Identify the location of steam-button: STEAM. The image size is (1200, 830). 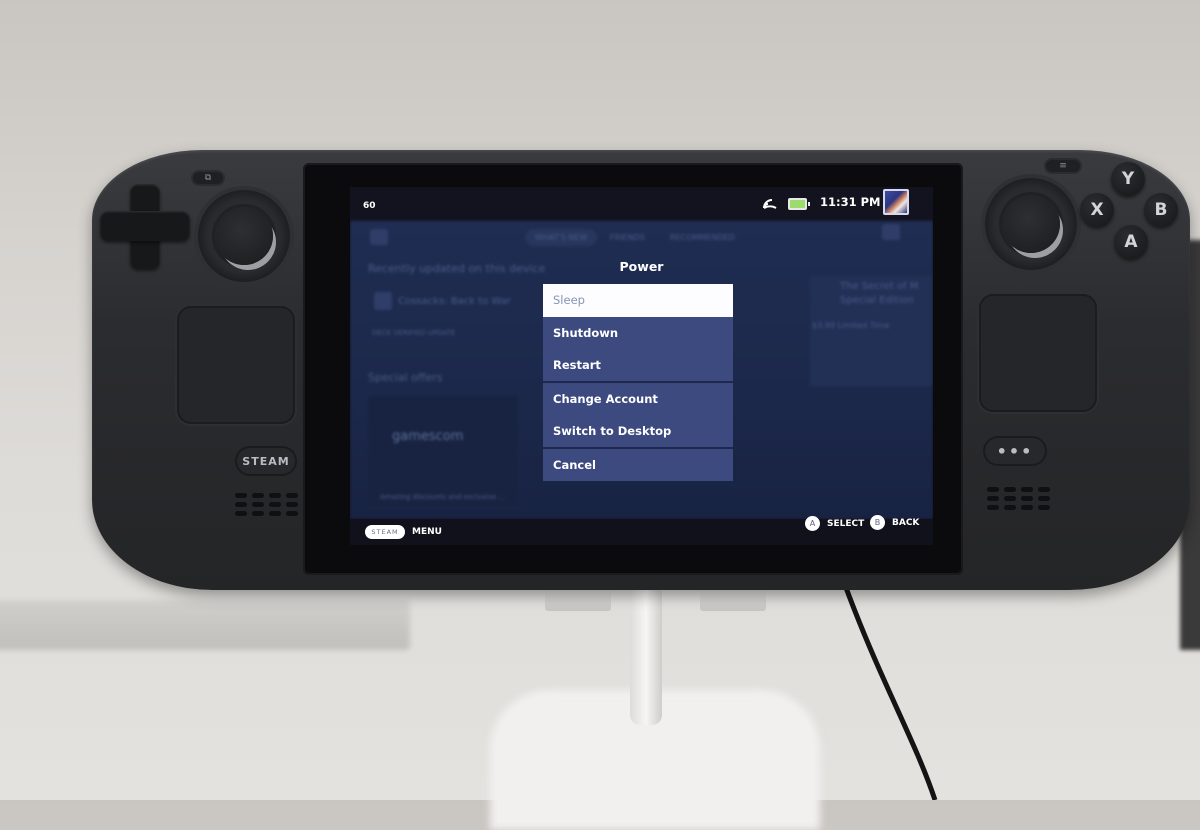
(266, 461).